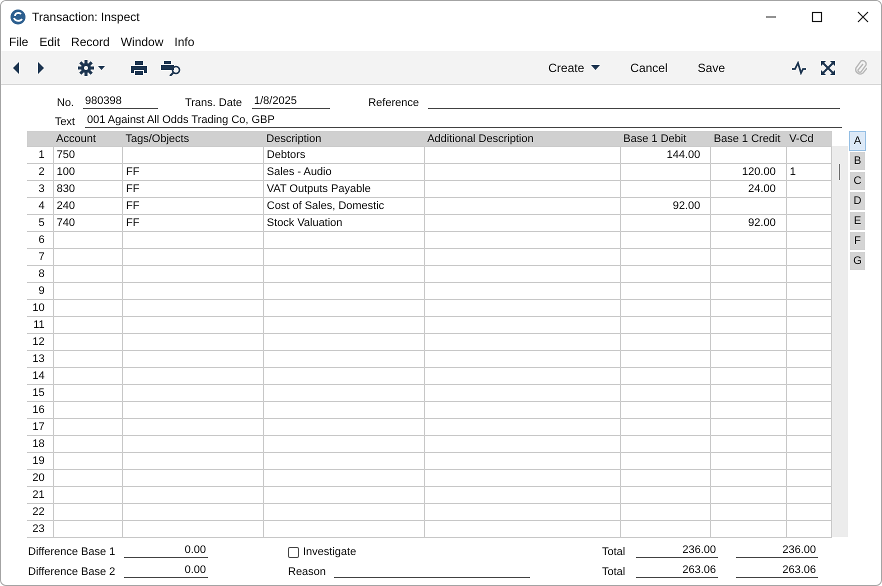 Image resolution: width=882 pixels, height=586 pixels. What do you see at coordinates (857, 241) in the screenshot?
I see `tab: F` at bounding box center [857, 241].